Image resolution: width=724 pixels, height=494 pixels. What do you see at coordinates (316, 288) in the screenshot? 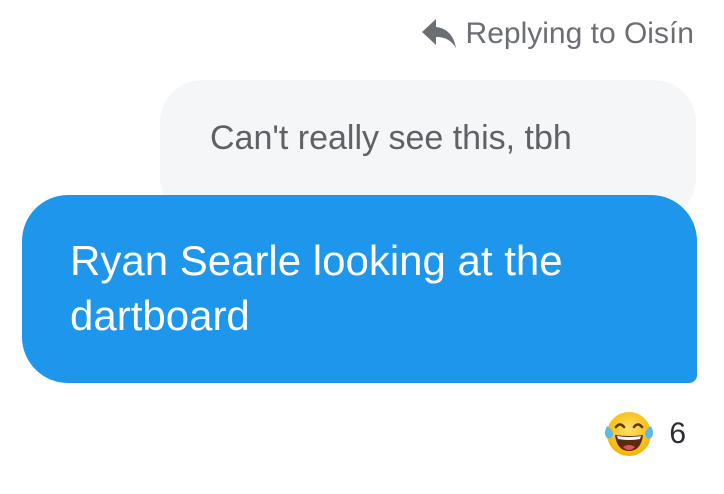
I see `message-text: Ryan Searle looking at the dartboard` at bounding box center [316, 288].